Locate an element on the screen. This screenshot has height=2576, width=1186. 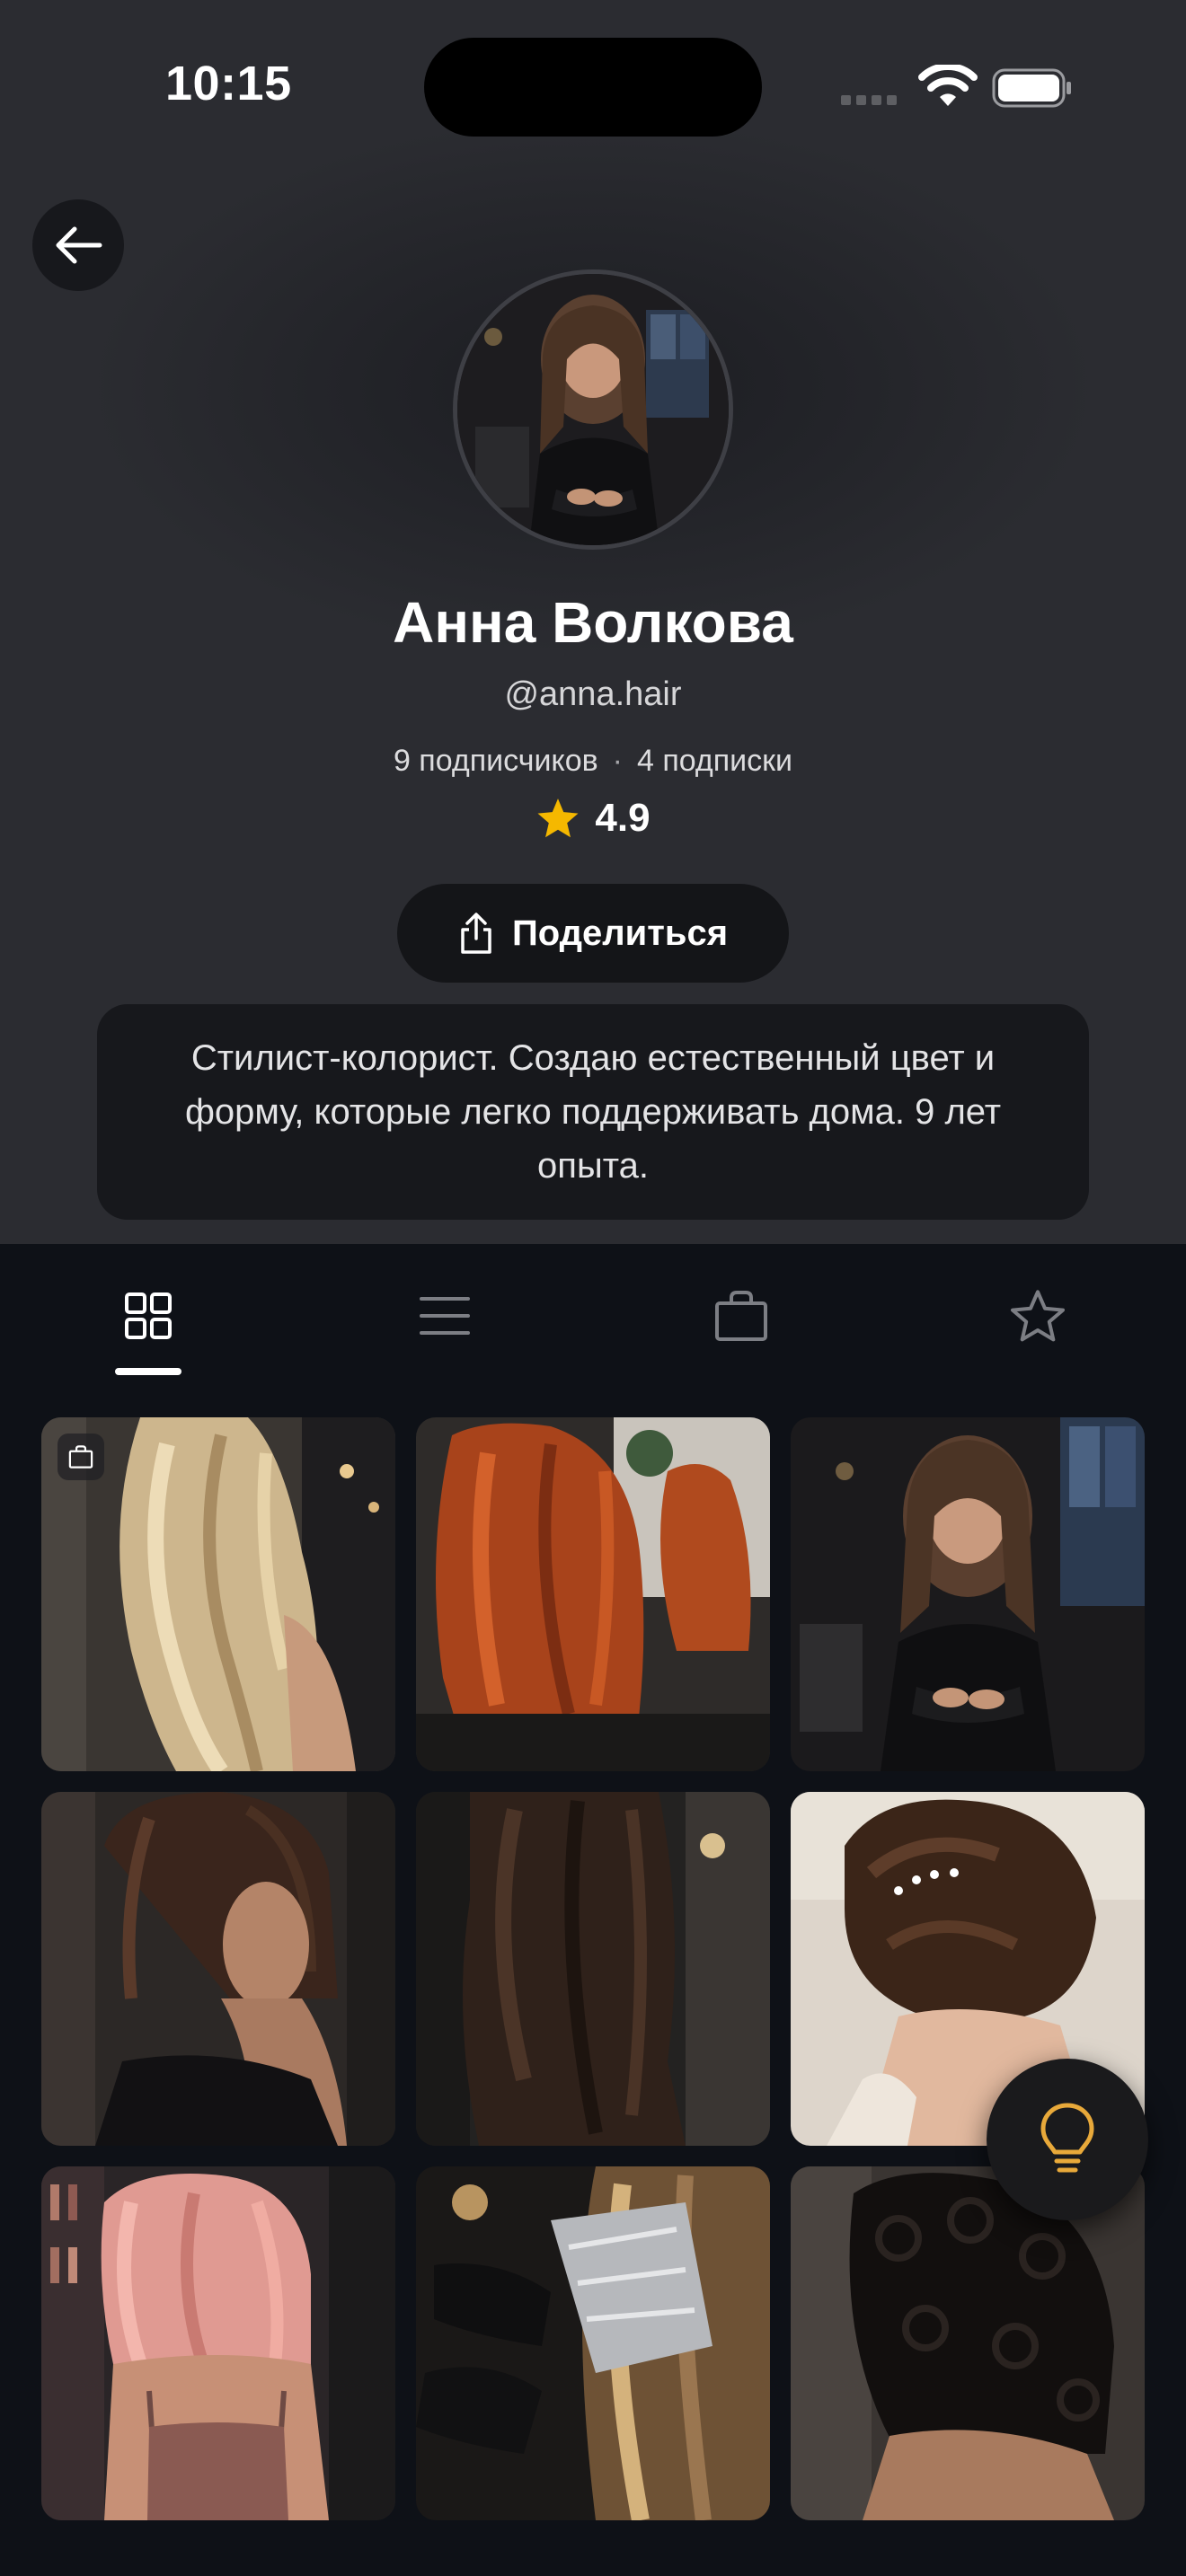
battery-icon is located at coordinates (1031, 88).